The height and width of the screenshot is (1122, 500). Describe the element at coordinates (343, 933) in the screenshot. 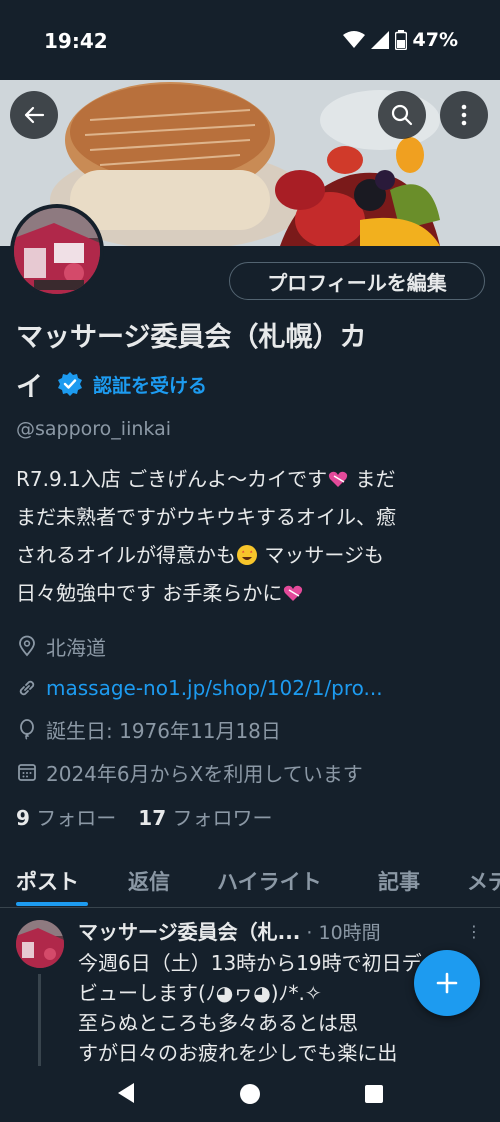

I see `post-time: · 10時間` at that location.